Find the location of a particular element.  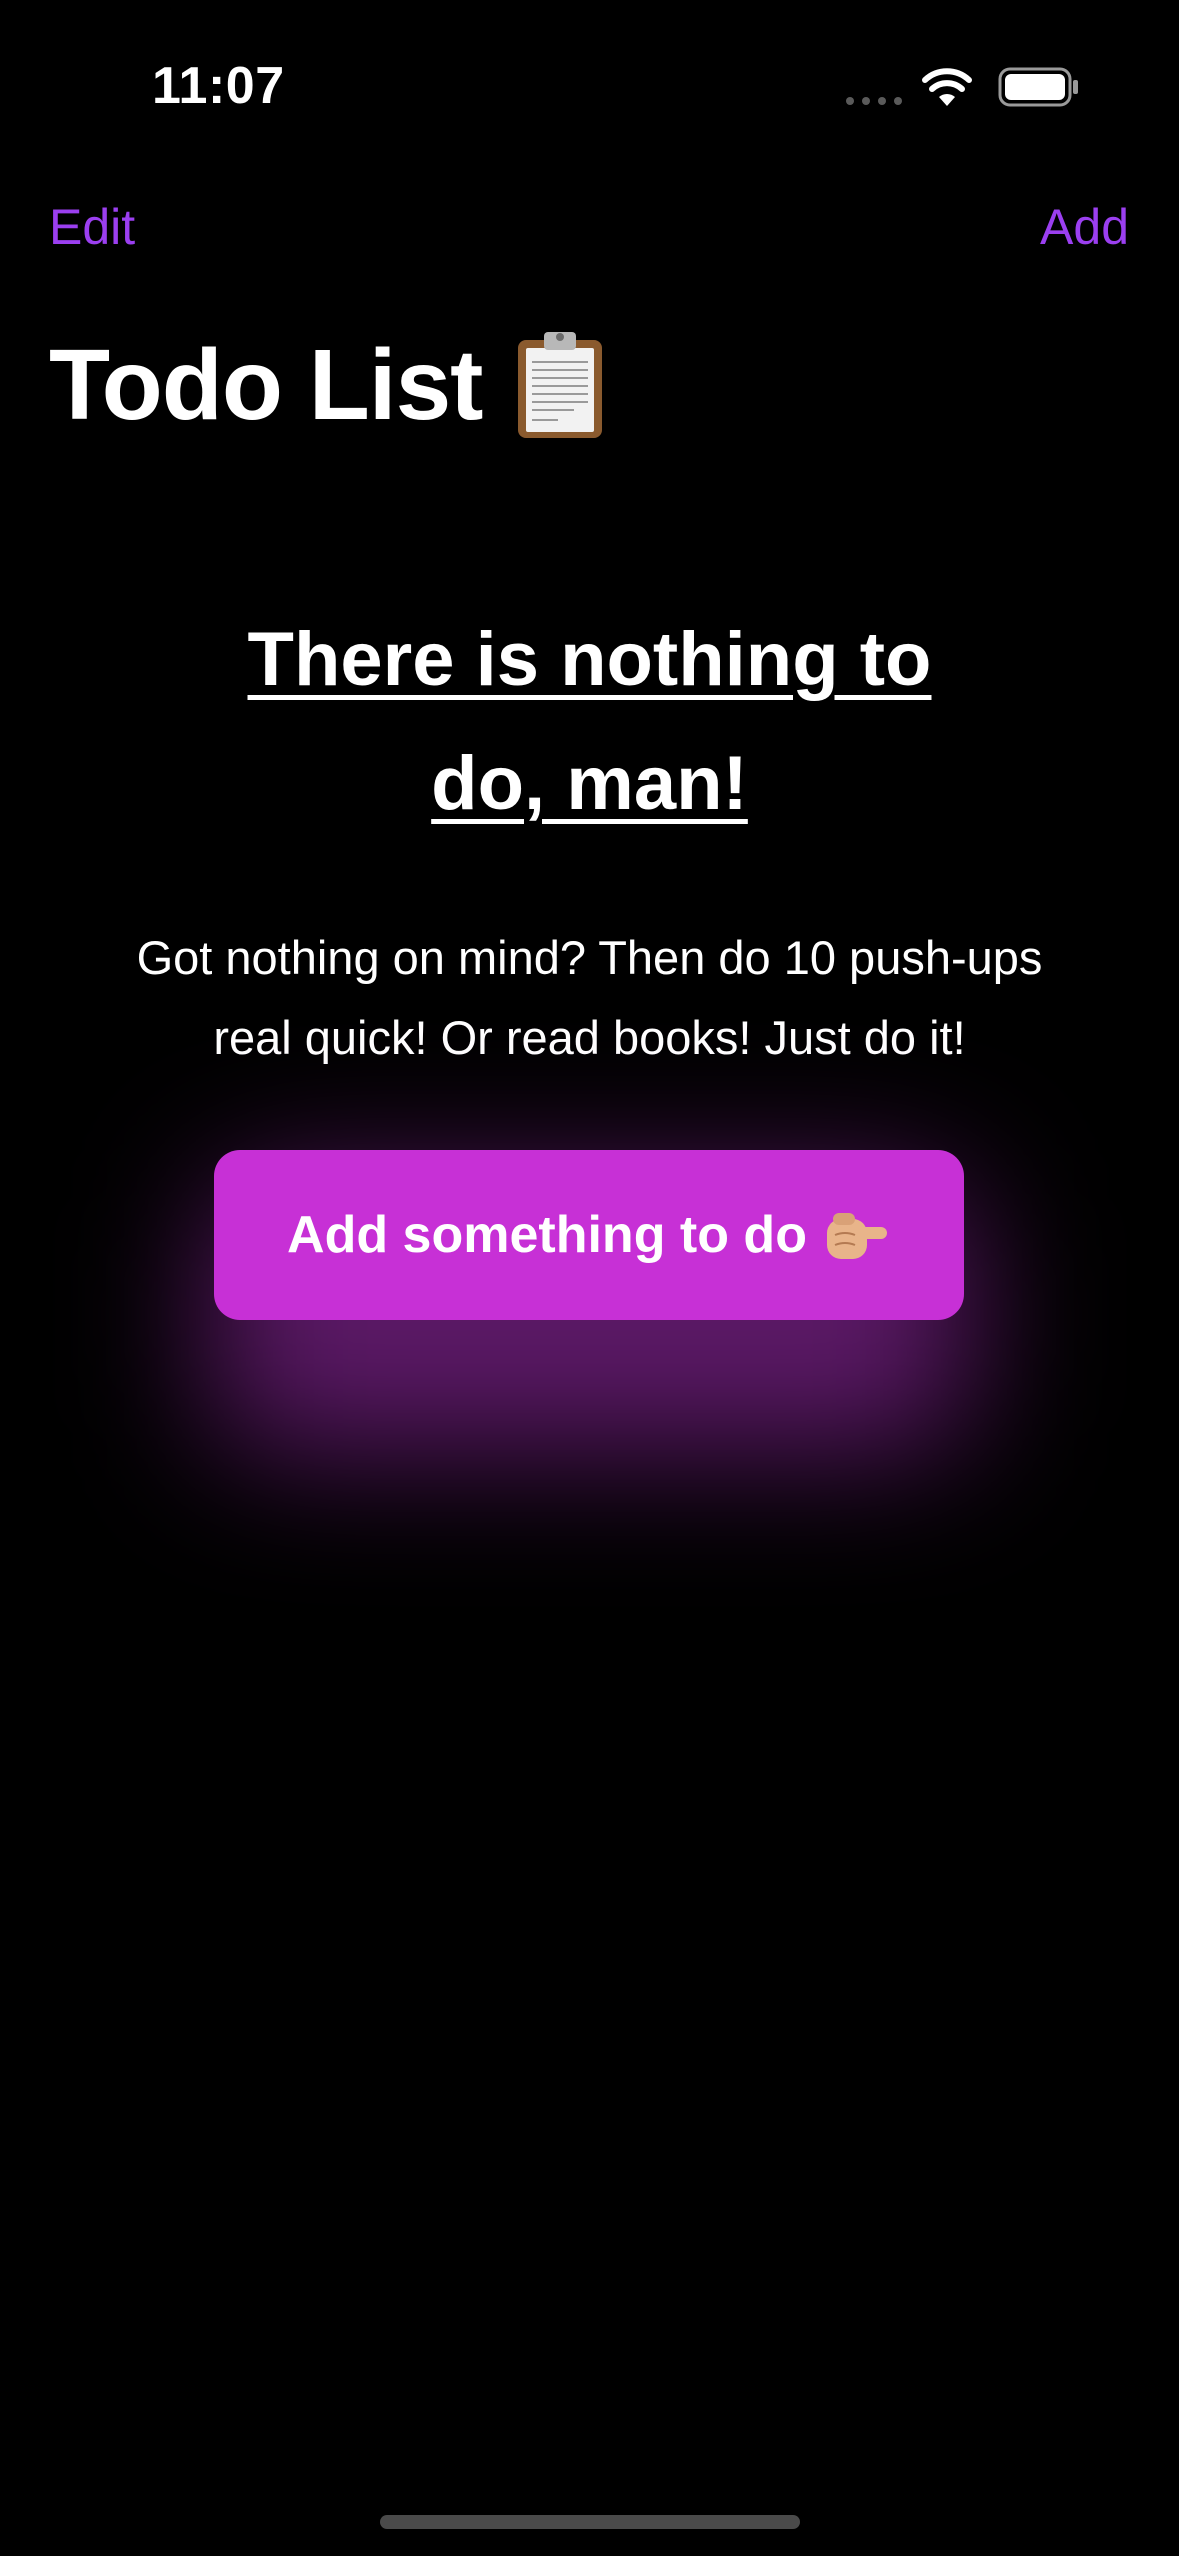

status-time: 11:07 is located at coordinates (218, 86).